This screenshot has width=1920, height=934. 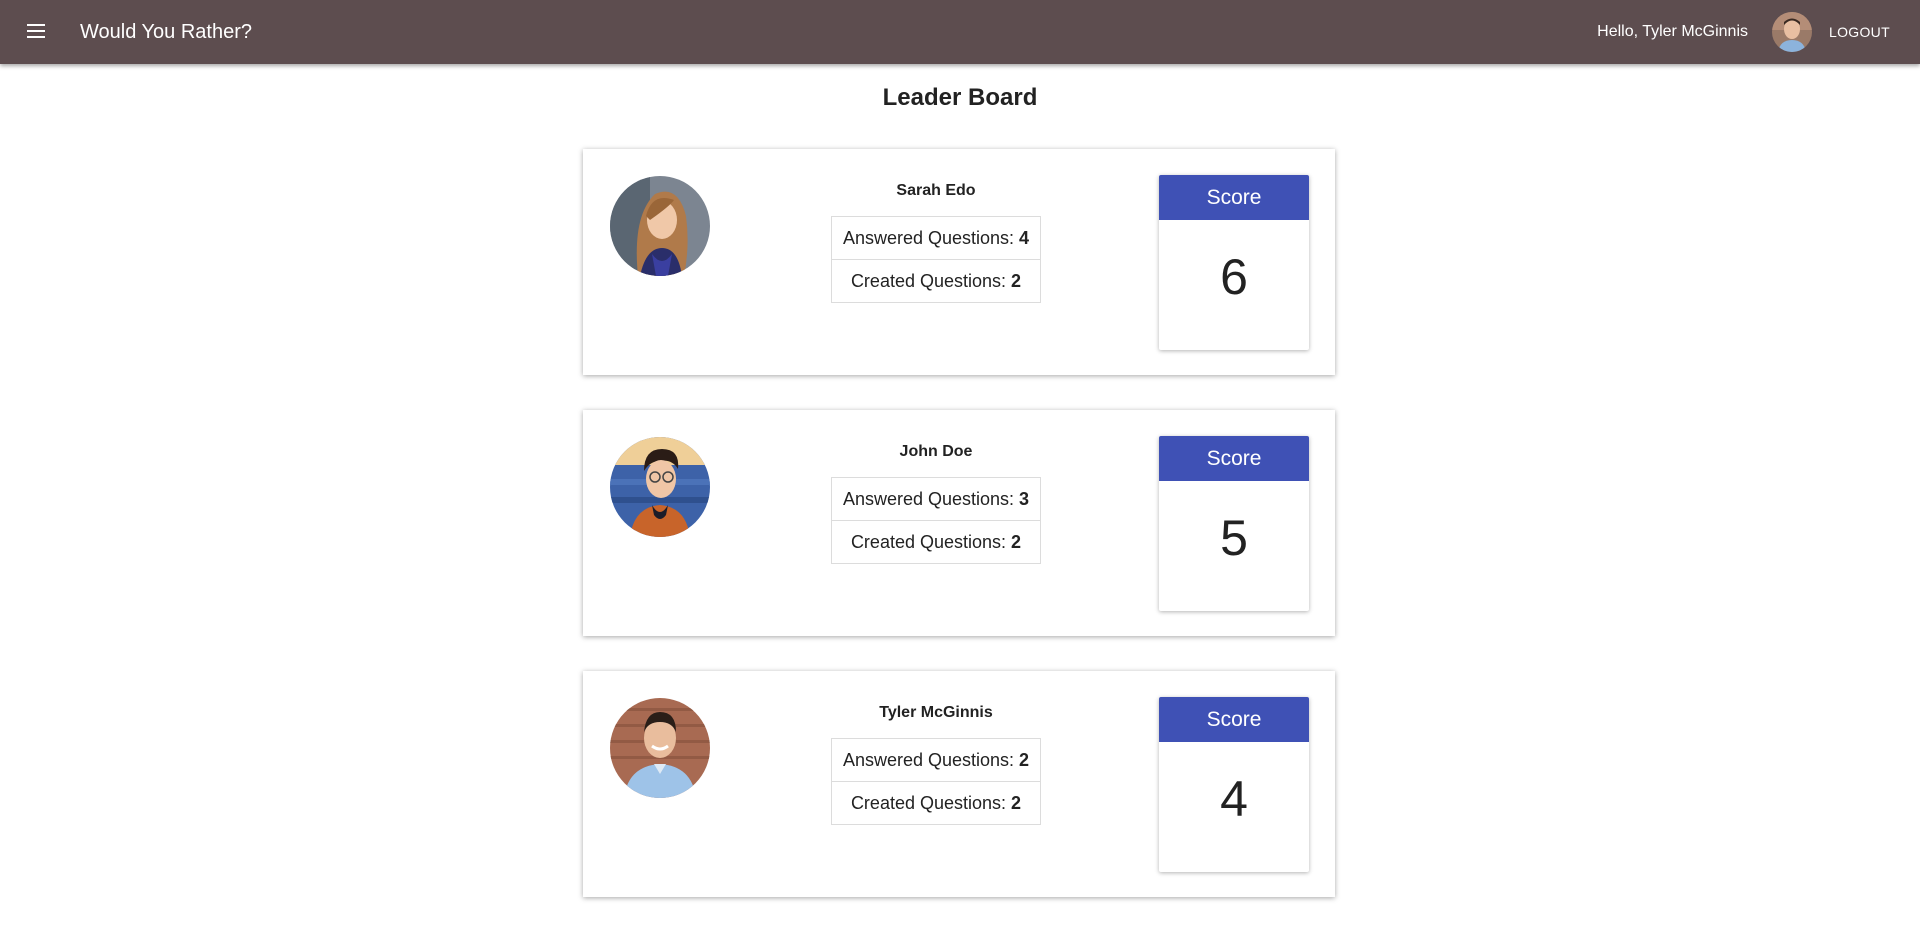 I want to click on score-card: Score 4, so click(x=1234, y=784).